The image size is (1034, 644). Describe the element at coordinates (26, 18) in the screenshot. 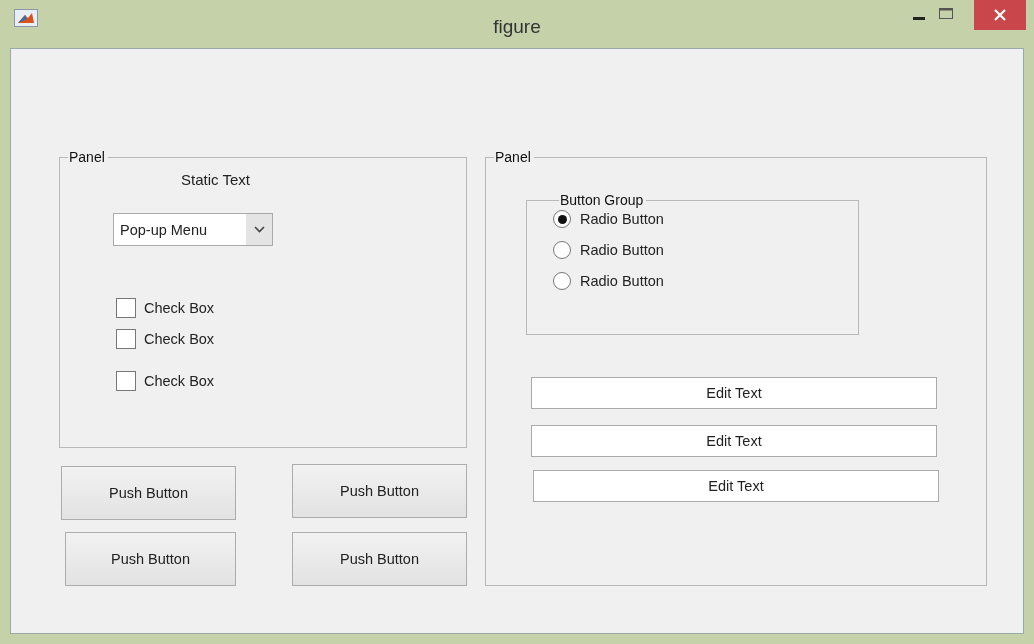

I see `app-icon` at that location.